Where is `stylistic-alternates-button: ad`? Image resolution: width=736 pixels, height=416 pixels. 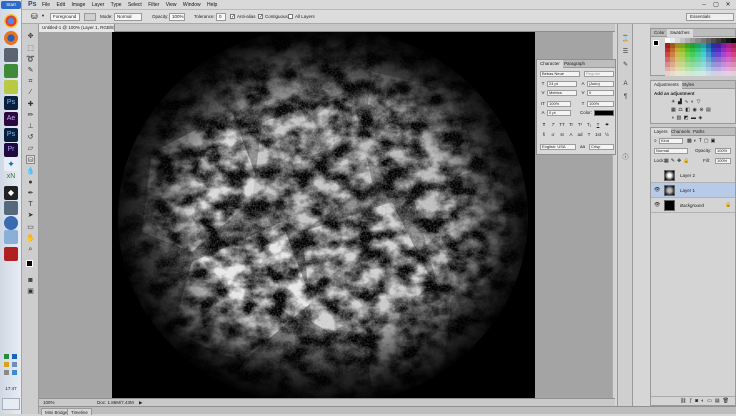 stylistic-alternates-button: ad is located at coordinates (580, 135).